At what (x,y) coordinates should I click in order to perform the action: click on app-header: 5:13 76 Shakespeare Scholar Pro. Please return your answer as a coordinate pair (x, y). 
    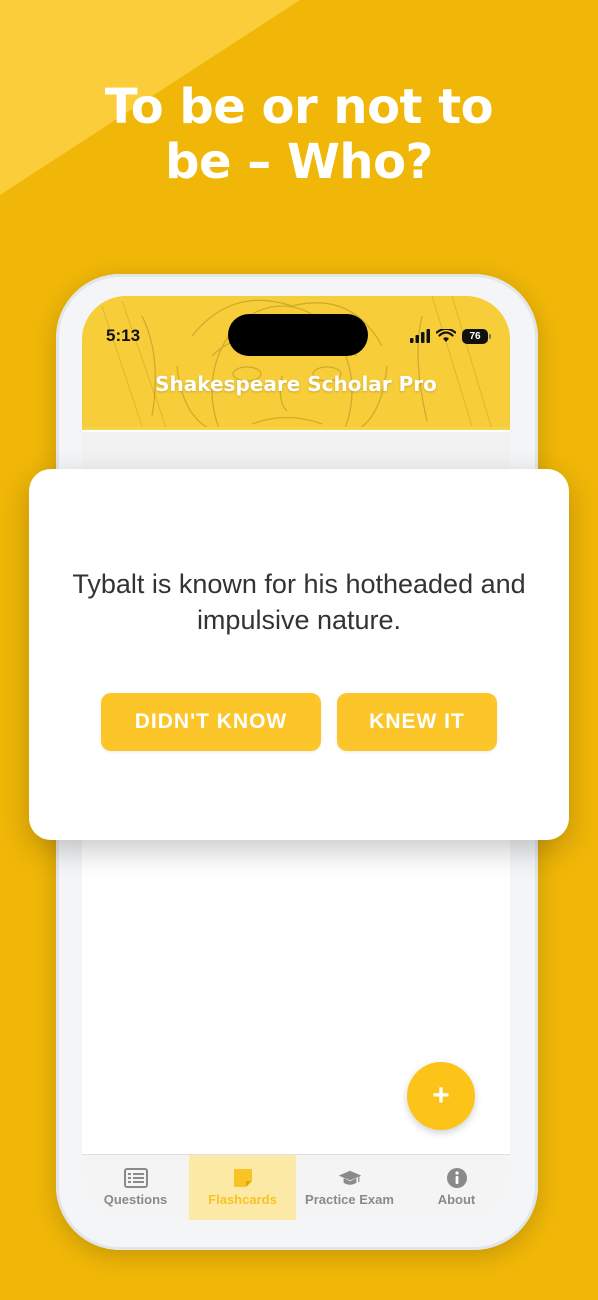
    Looking at the image, I should click on (296, 363).